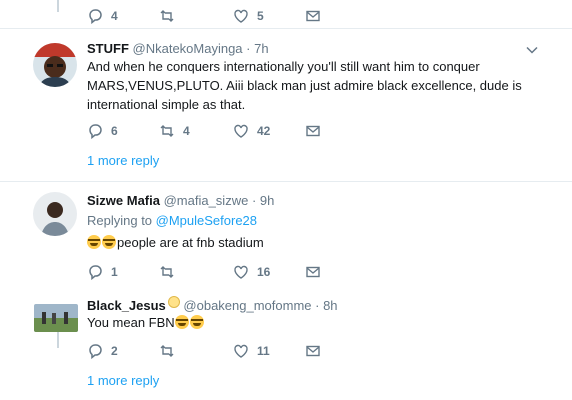  Describe the element at coordinates (247, 305) in the screenshot. I see `username: @obakeng_mofomme` at that location.